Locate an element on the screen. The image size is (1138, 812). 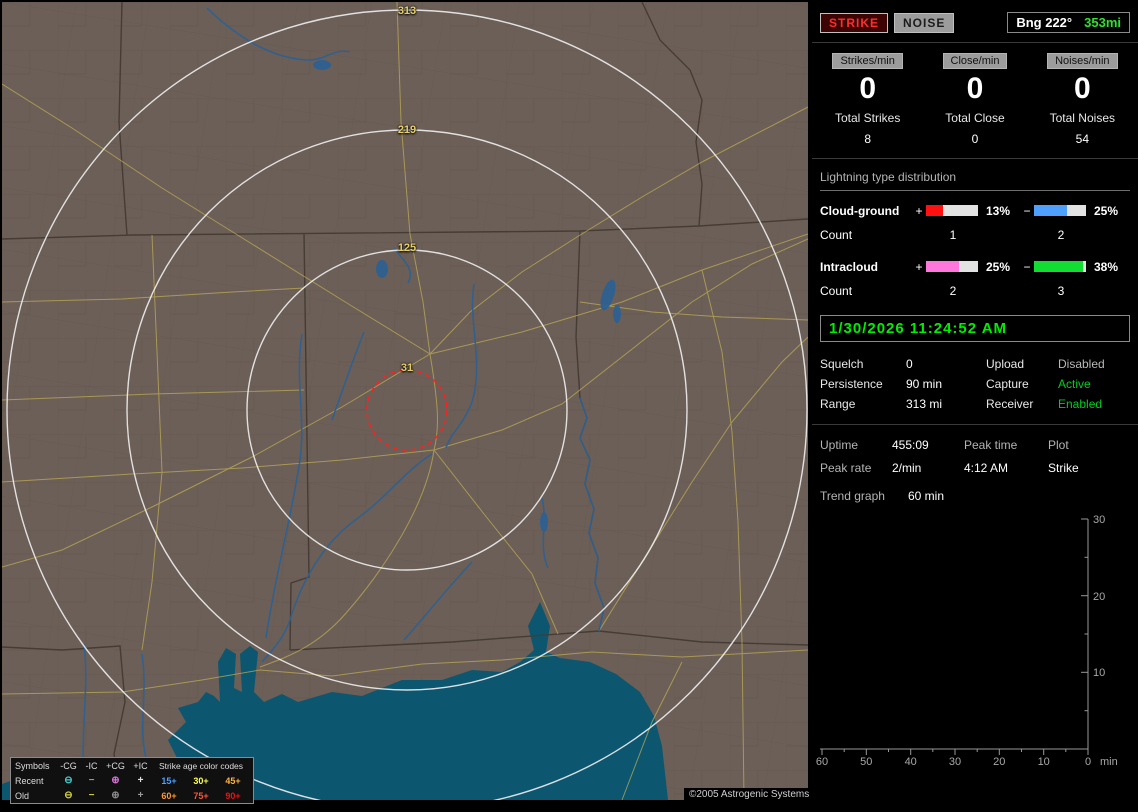
plus-sign: + is located at coordinates (919, 266).